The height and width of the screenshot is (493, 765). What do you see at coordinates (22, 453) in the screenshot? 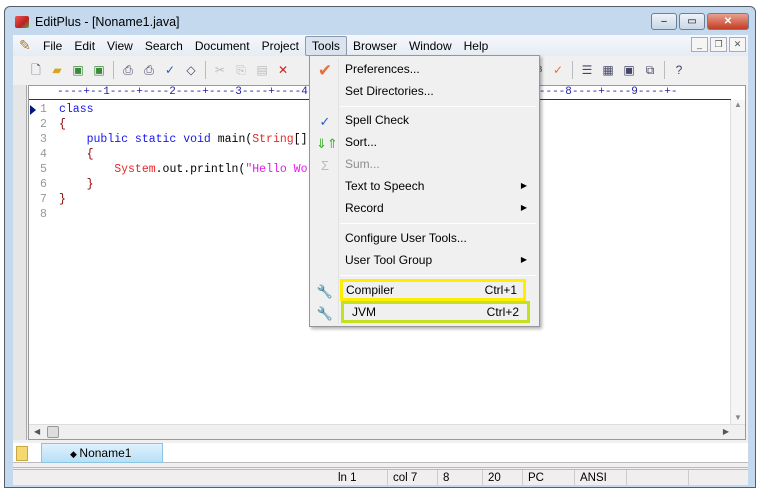
I see `folder-icon` at bounding box center [22, 453].